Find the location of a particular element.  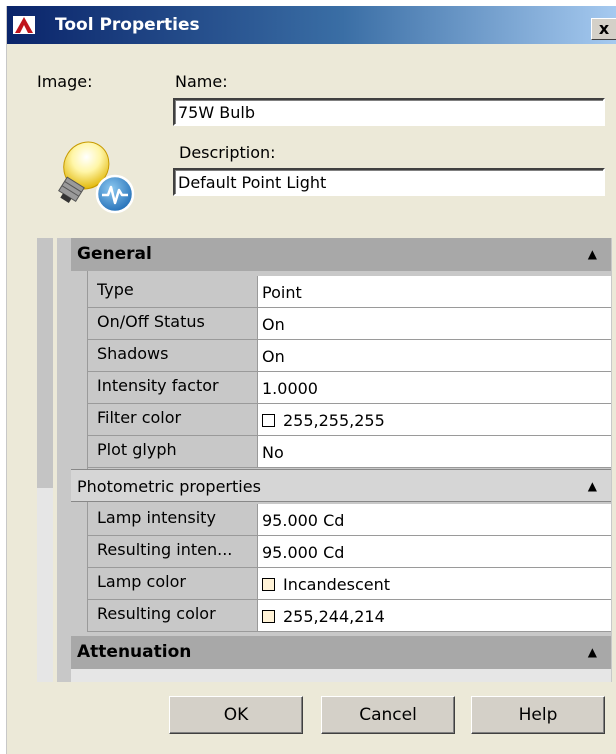

close-button: x is located at coordinates (603, 29).